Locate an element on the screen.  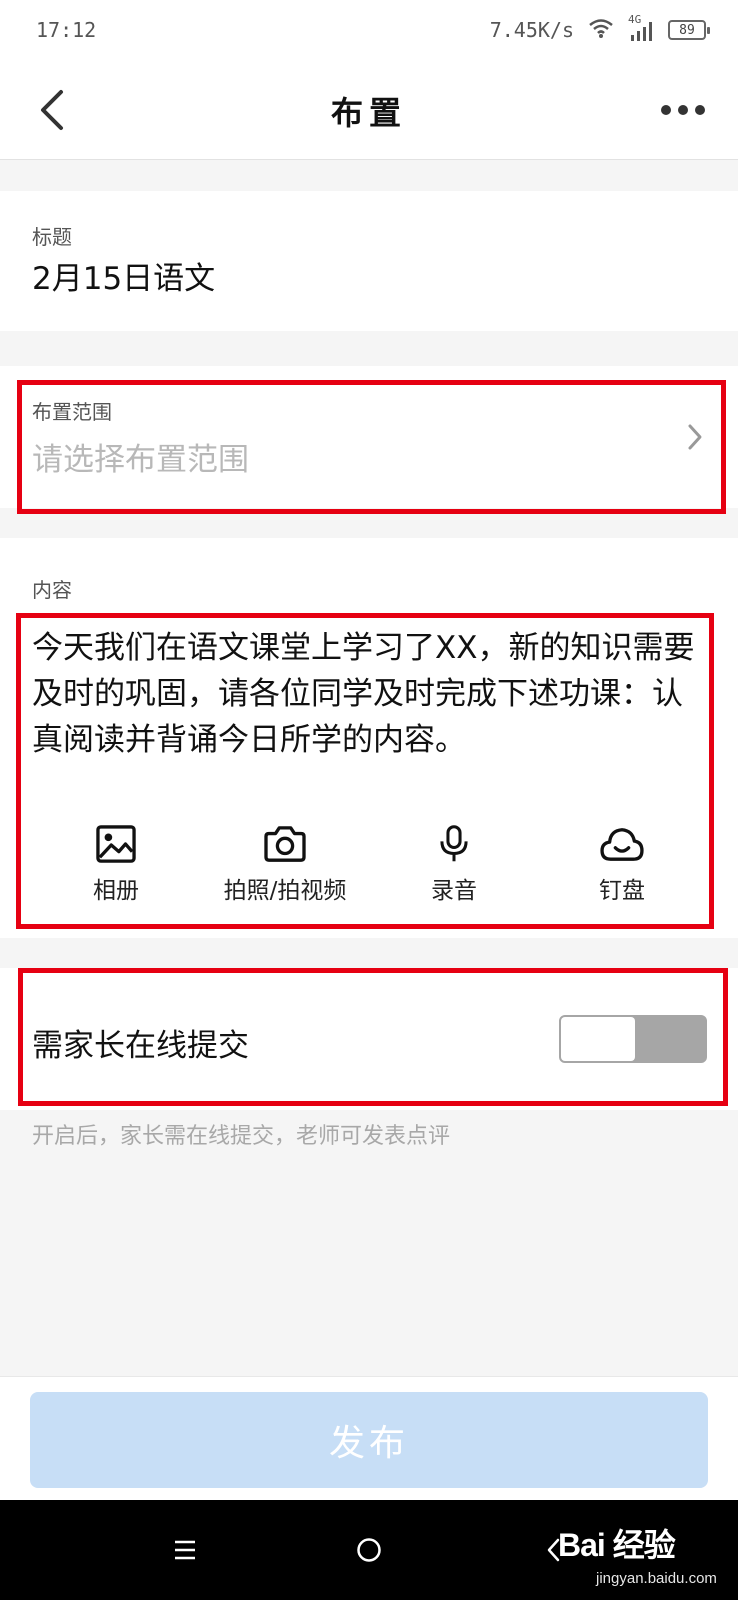
record-button: 录音 is located at coordinates (454, 865).